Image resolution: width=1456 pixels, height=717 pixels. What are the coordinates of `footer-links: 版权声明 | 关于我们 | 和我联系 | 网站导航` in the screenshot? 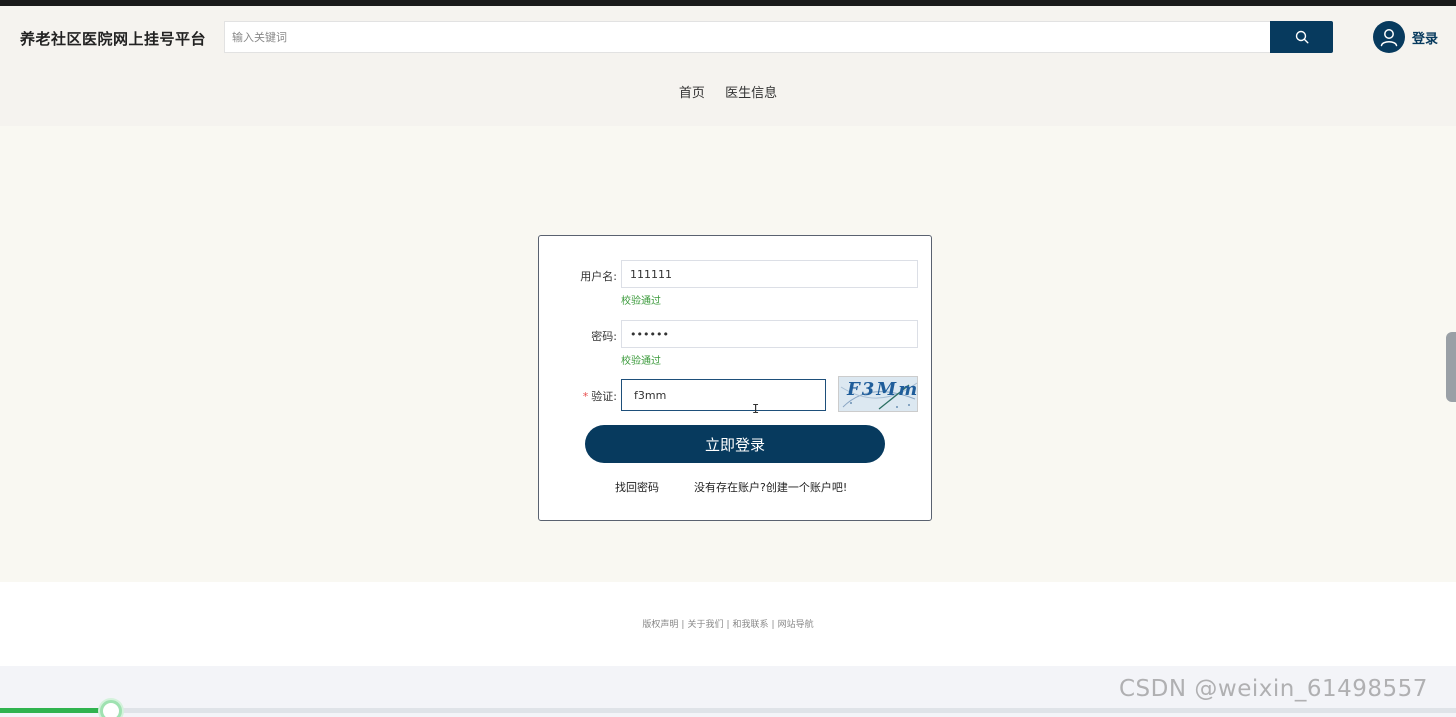 It's located at (728, 623).